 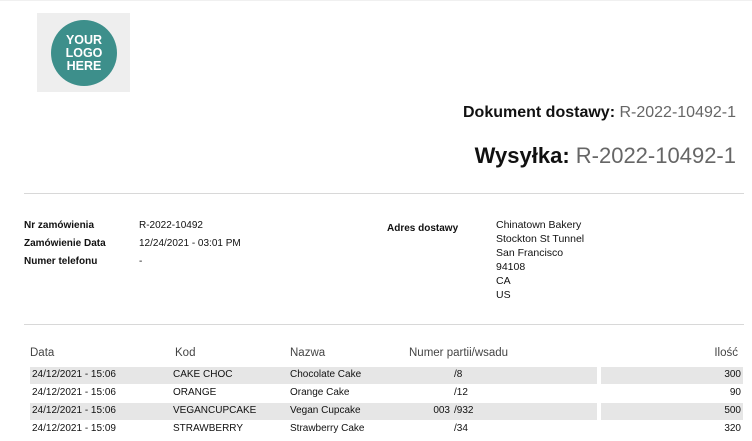 I want to click on row-code: CAKE CHOC, so click(x=203, y=374).